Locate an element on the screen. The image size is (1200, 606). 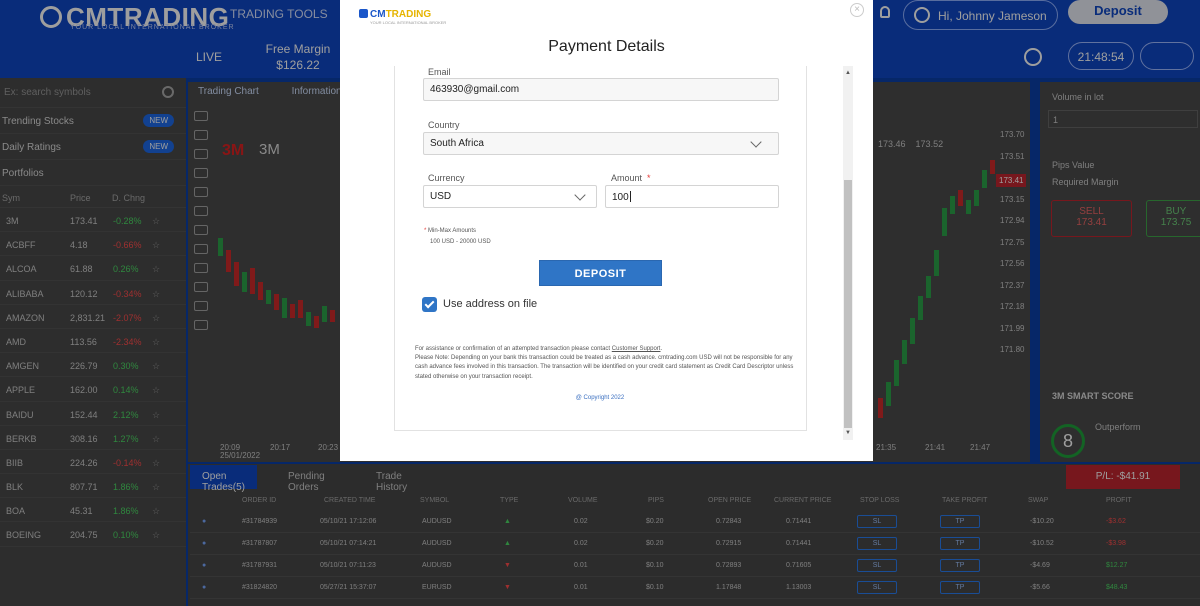
deposit-button: DEPOSIT is located at coordinates (600, 273).